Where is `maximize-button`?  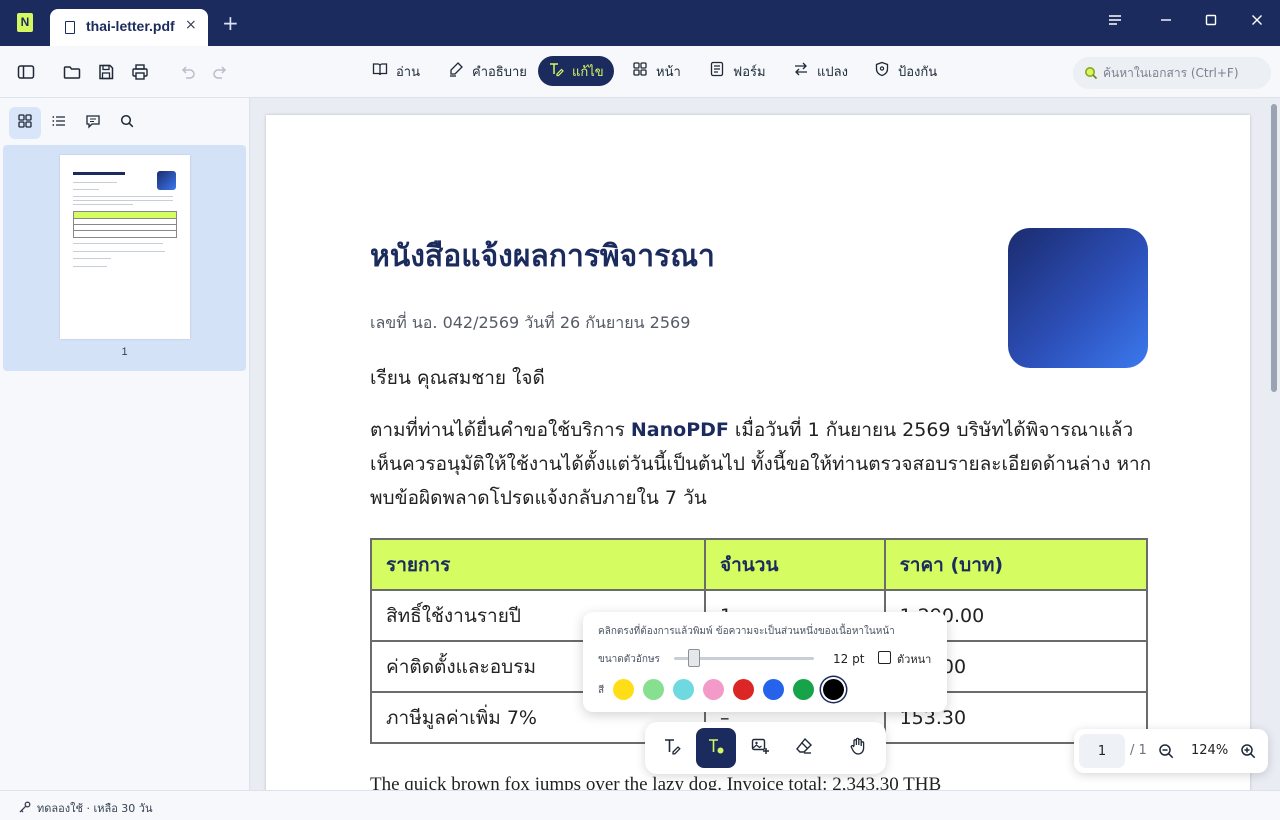
maximize-button is located at coordinates (1211, 21).